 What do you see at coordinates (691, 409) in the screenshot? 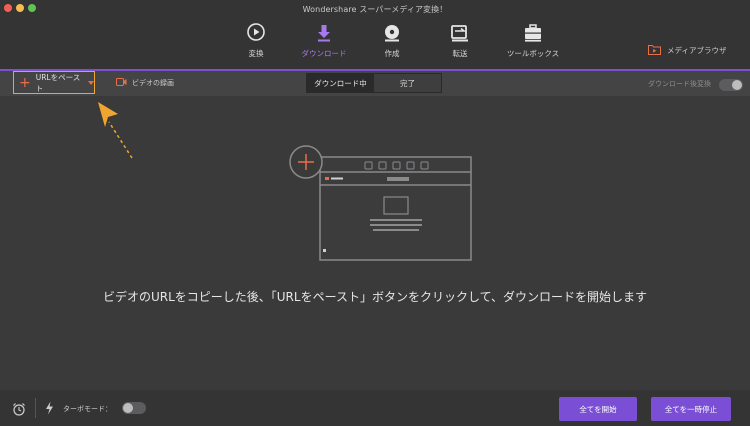
I see `pause-all-button: 全てを一時停止` at bounding box center [691, 409].